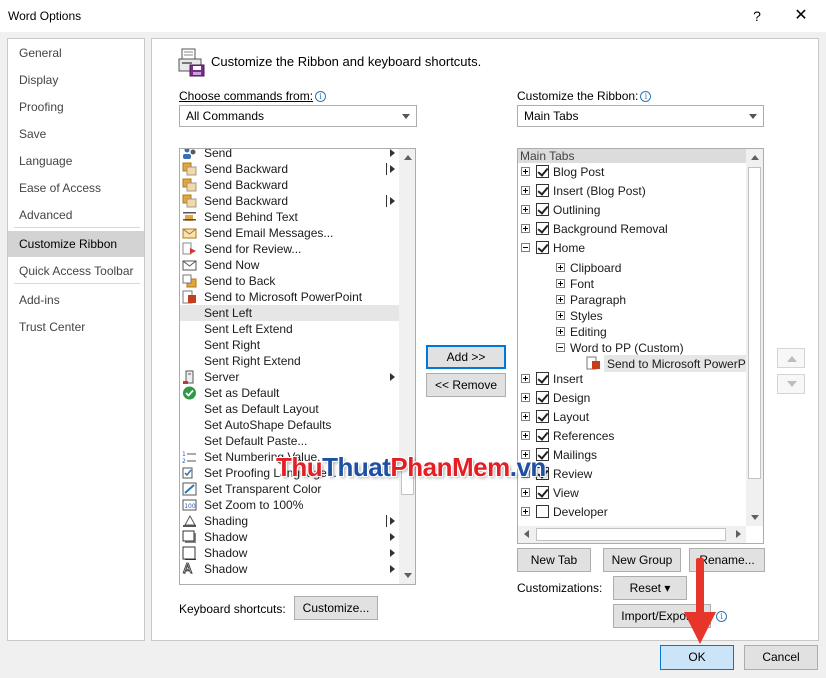 The height and width of the screenshot is (678, 826). What do you see at coordinates (290, 409) in the screenshot?
I see `command-item: Set as Default Layout` at bounding box center [290, 409].